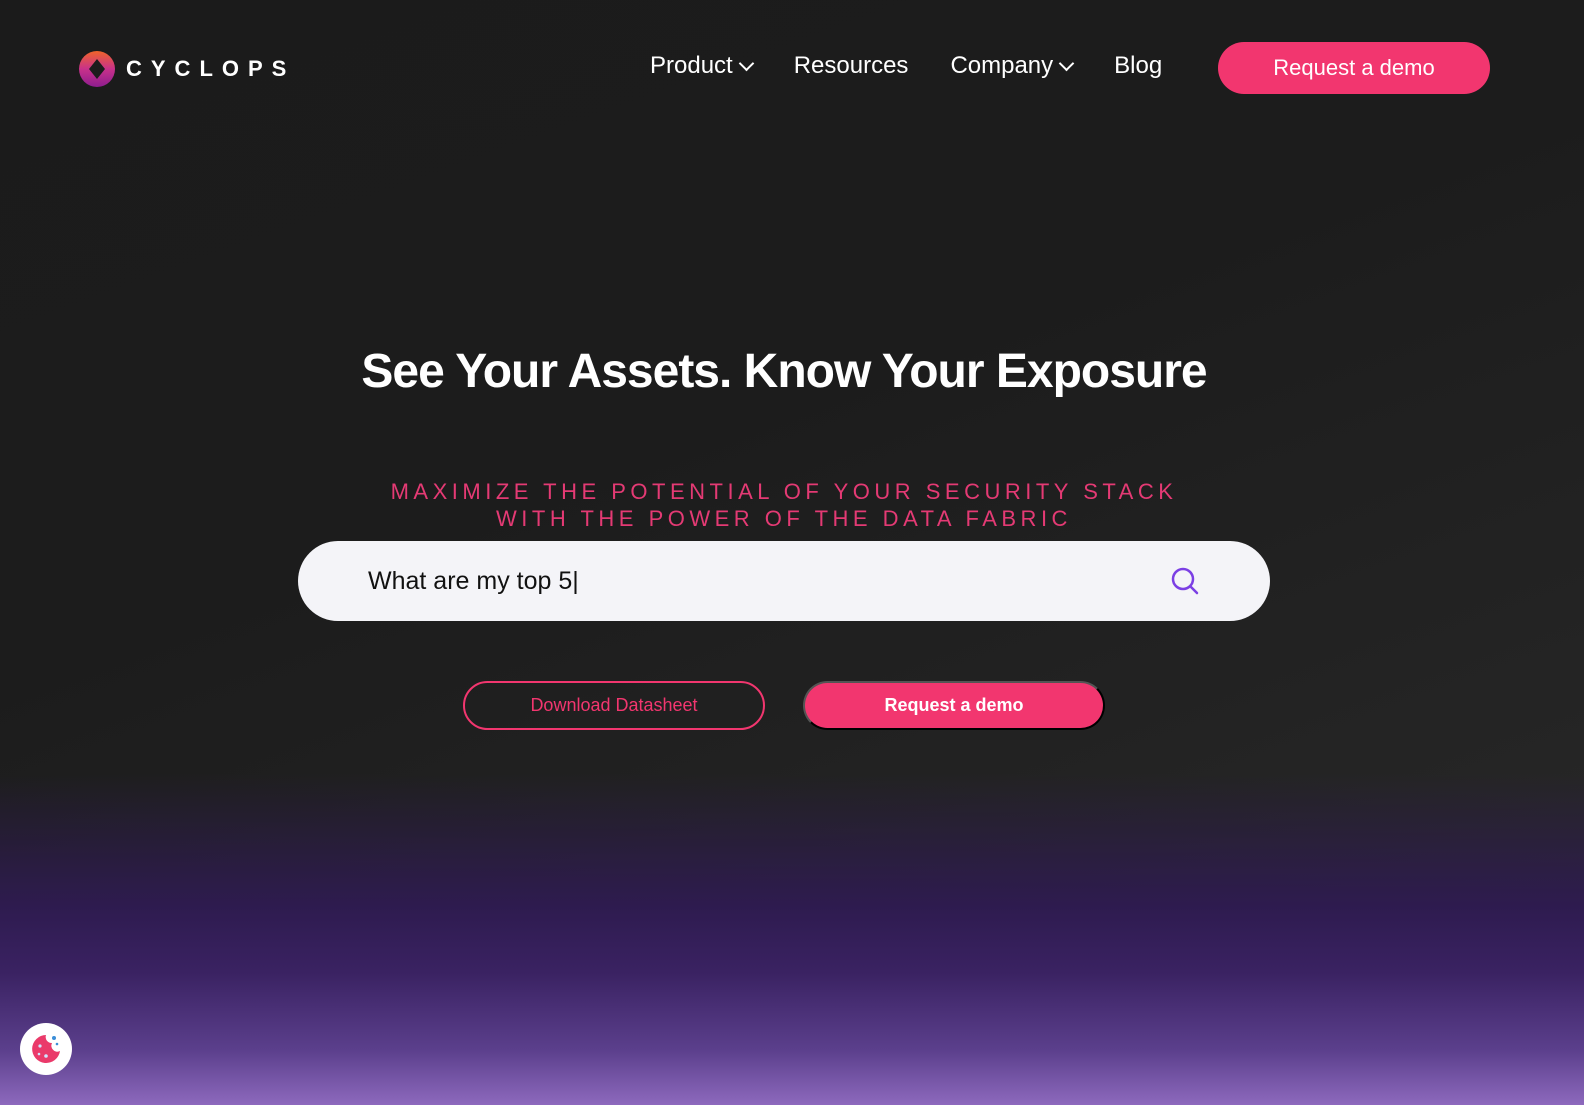 This screenshot has width=1584, height=1105. What do you see at coordinates (769, 581) in the screenshot?
I see `search-input` at bounding box center [769, 581].